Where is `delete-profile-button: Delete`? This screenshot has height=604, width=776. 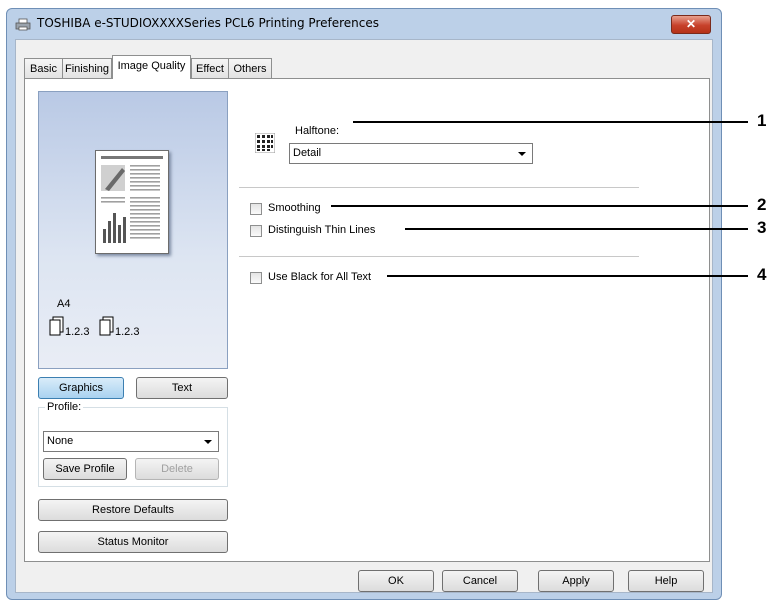 delete-profile-button: Delete is located at coordinates (177, 469).